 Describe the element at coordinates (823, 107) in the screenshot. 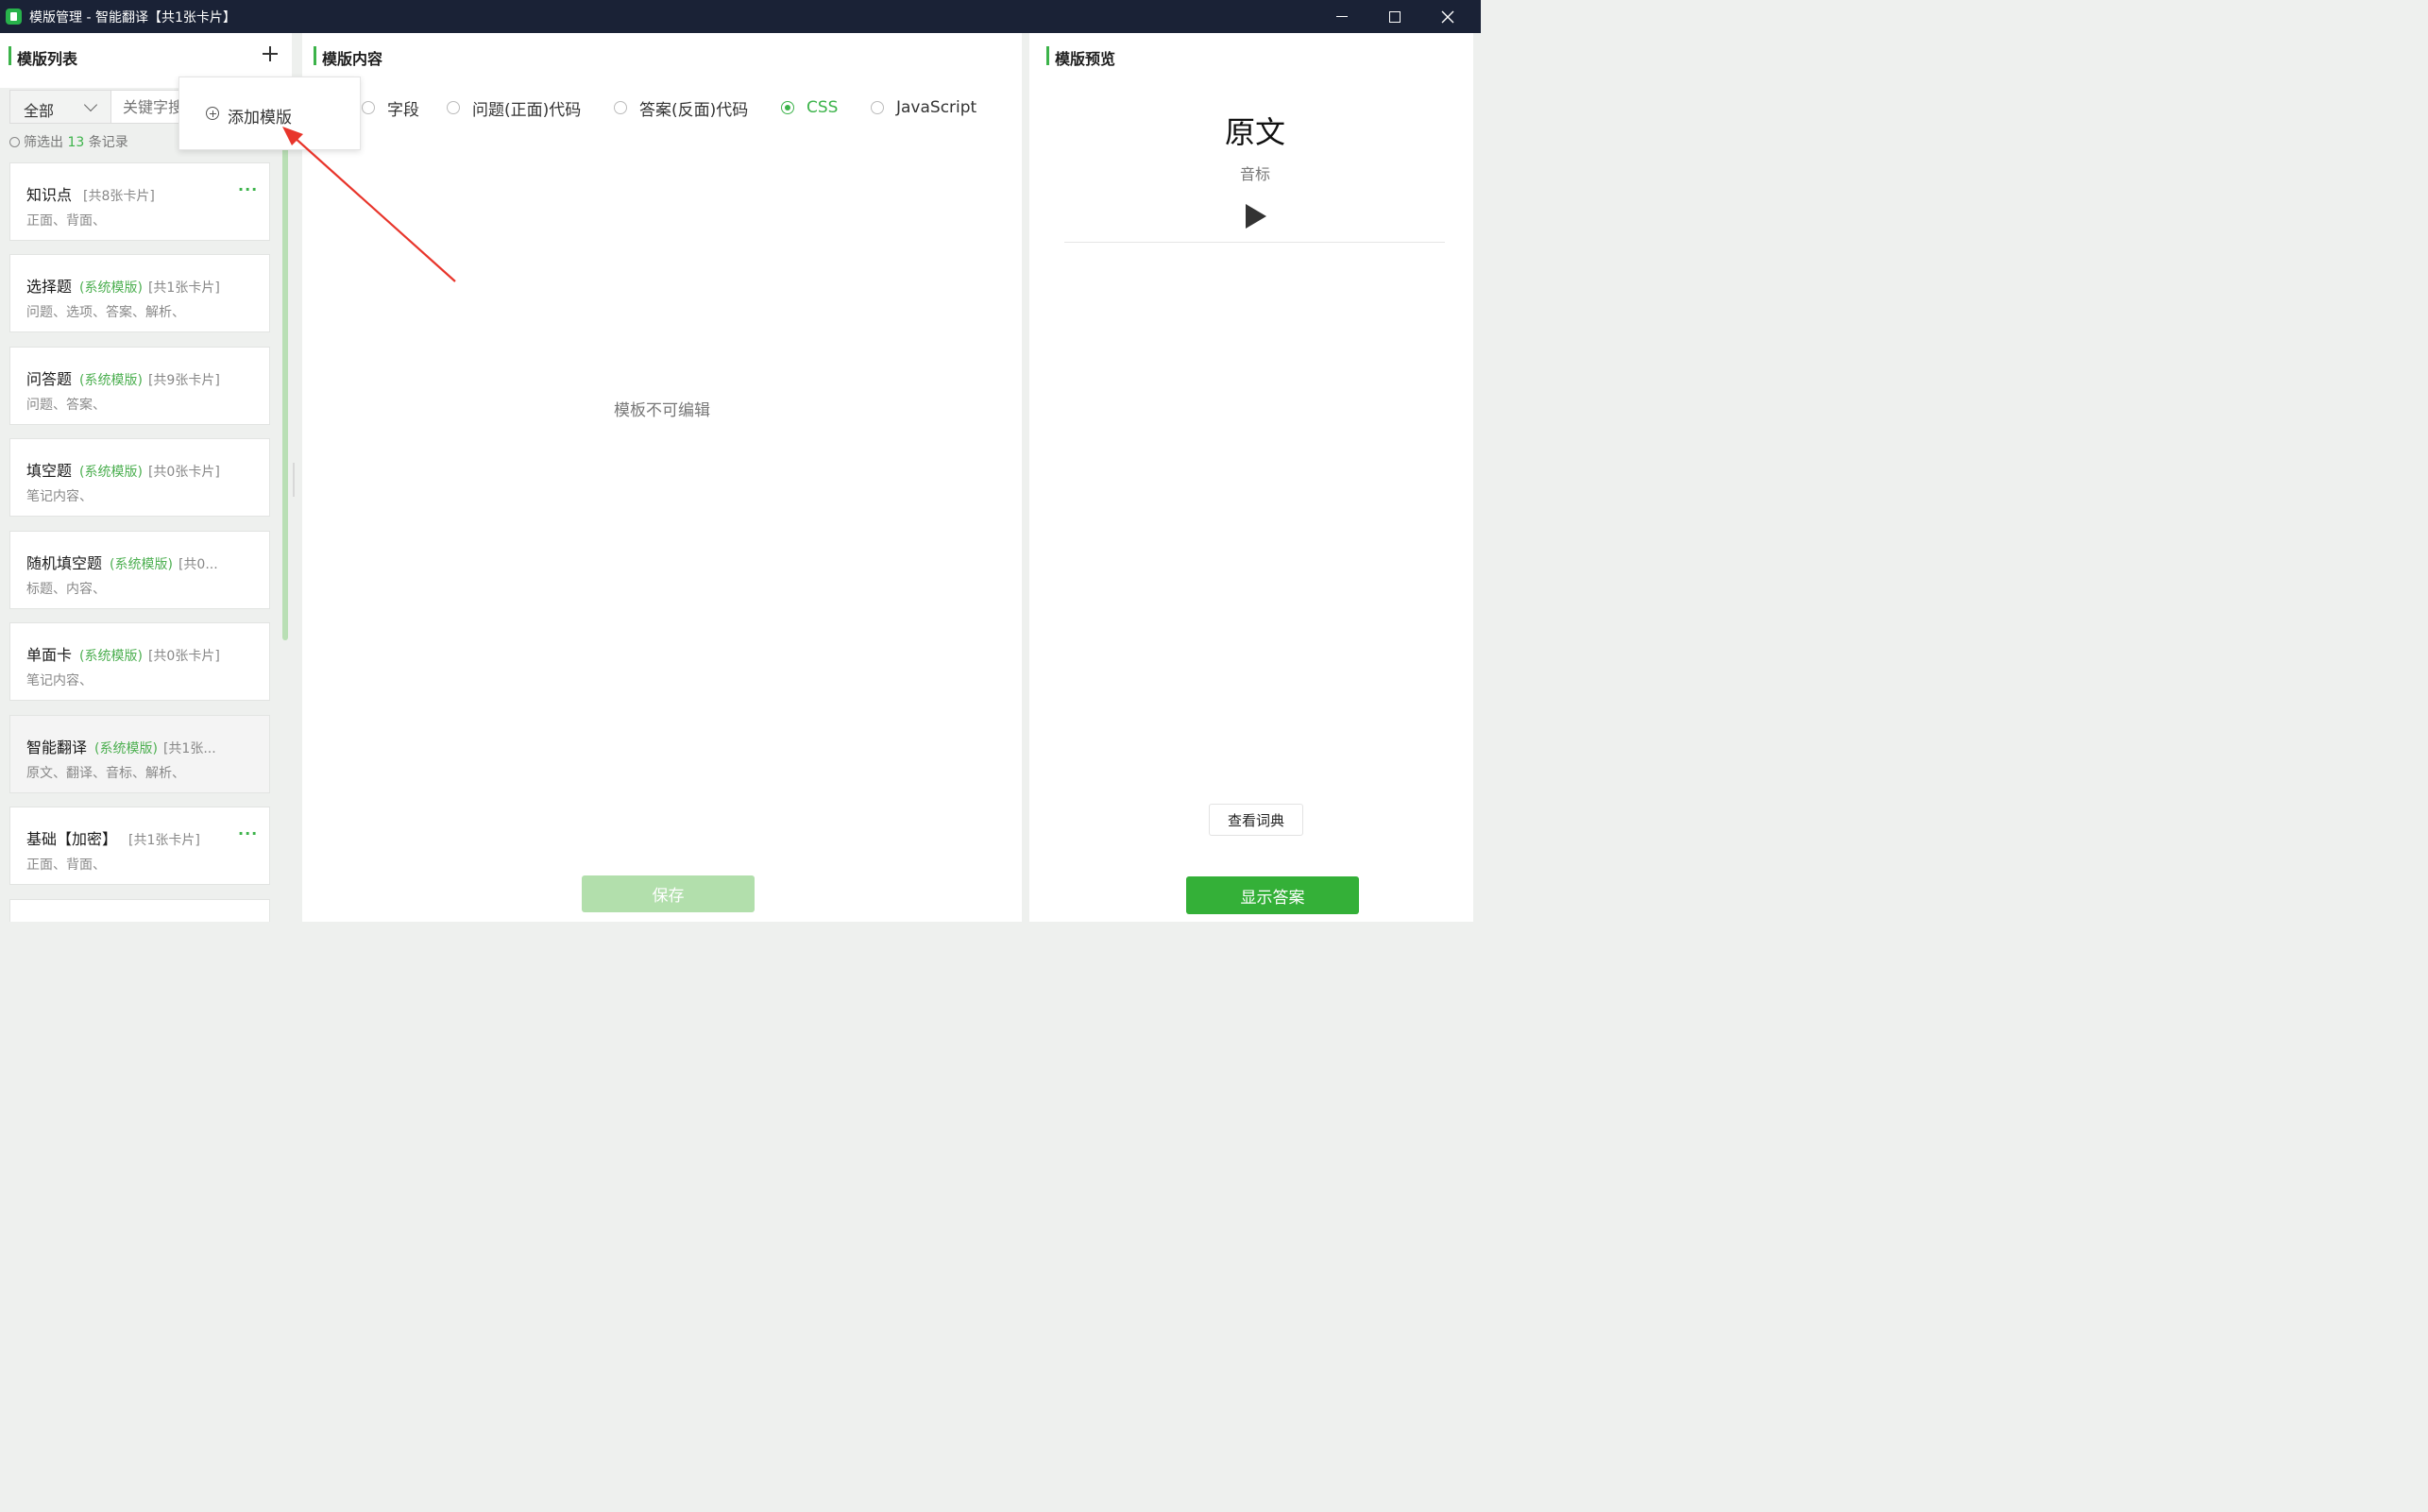

I see `tab-label: CSS` at that location.